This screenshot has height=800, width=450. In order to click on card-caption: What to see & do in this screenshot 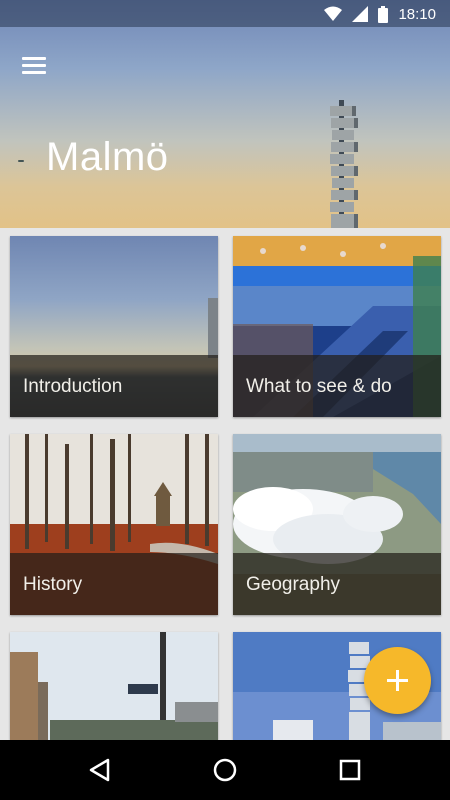, I will do `click(337, 386)`.